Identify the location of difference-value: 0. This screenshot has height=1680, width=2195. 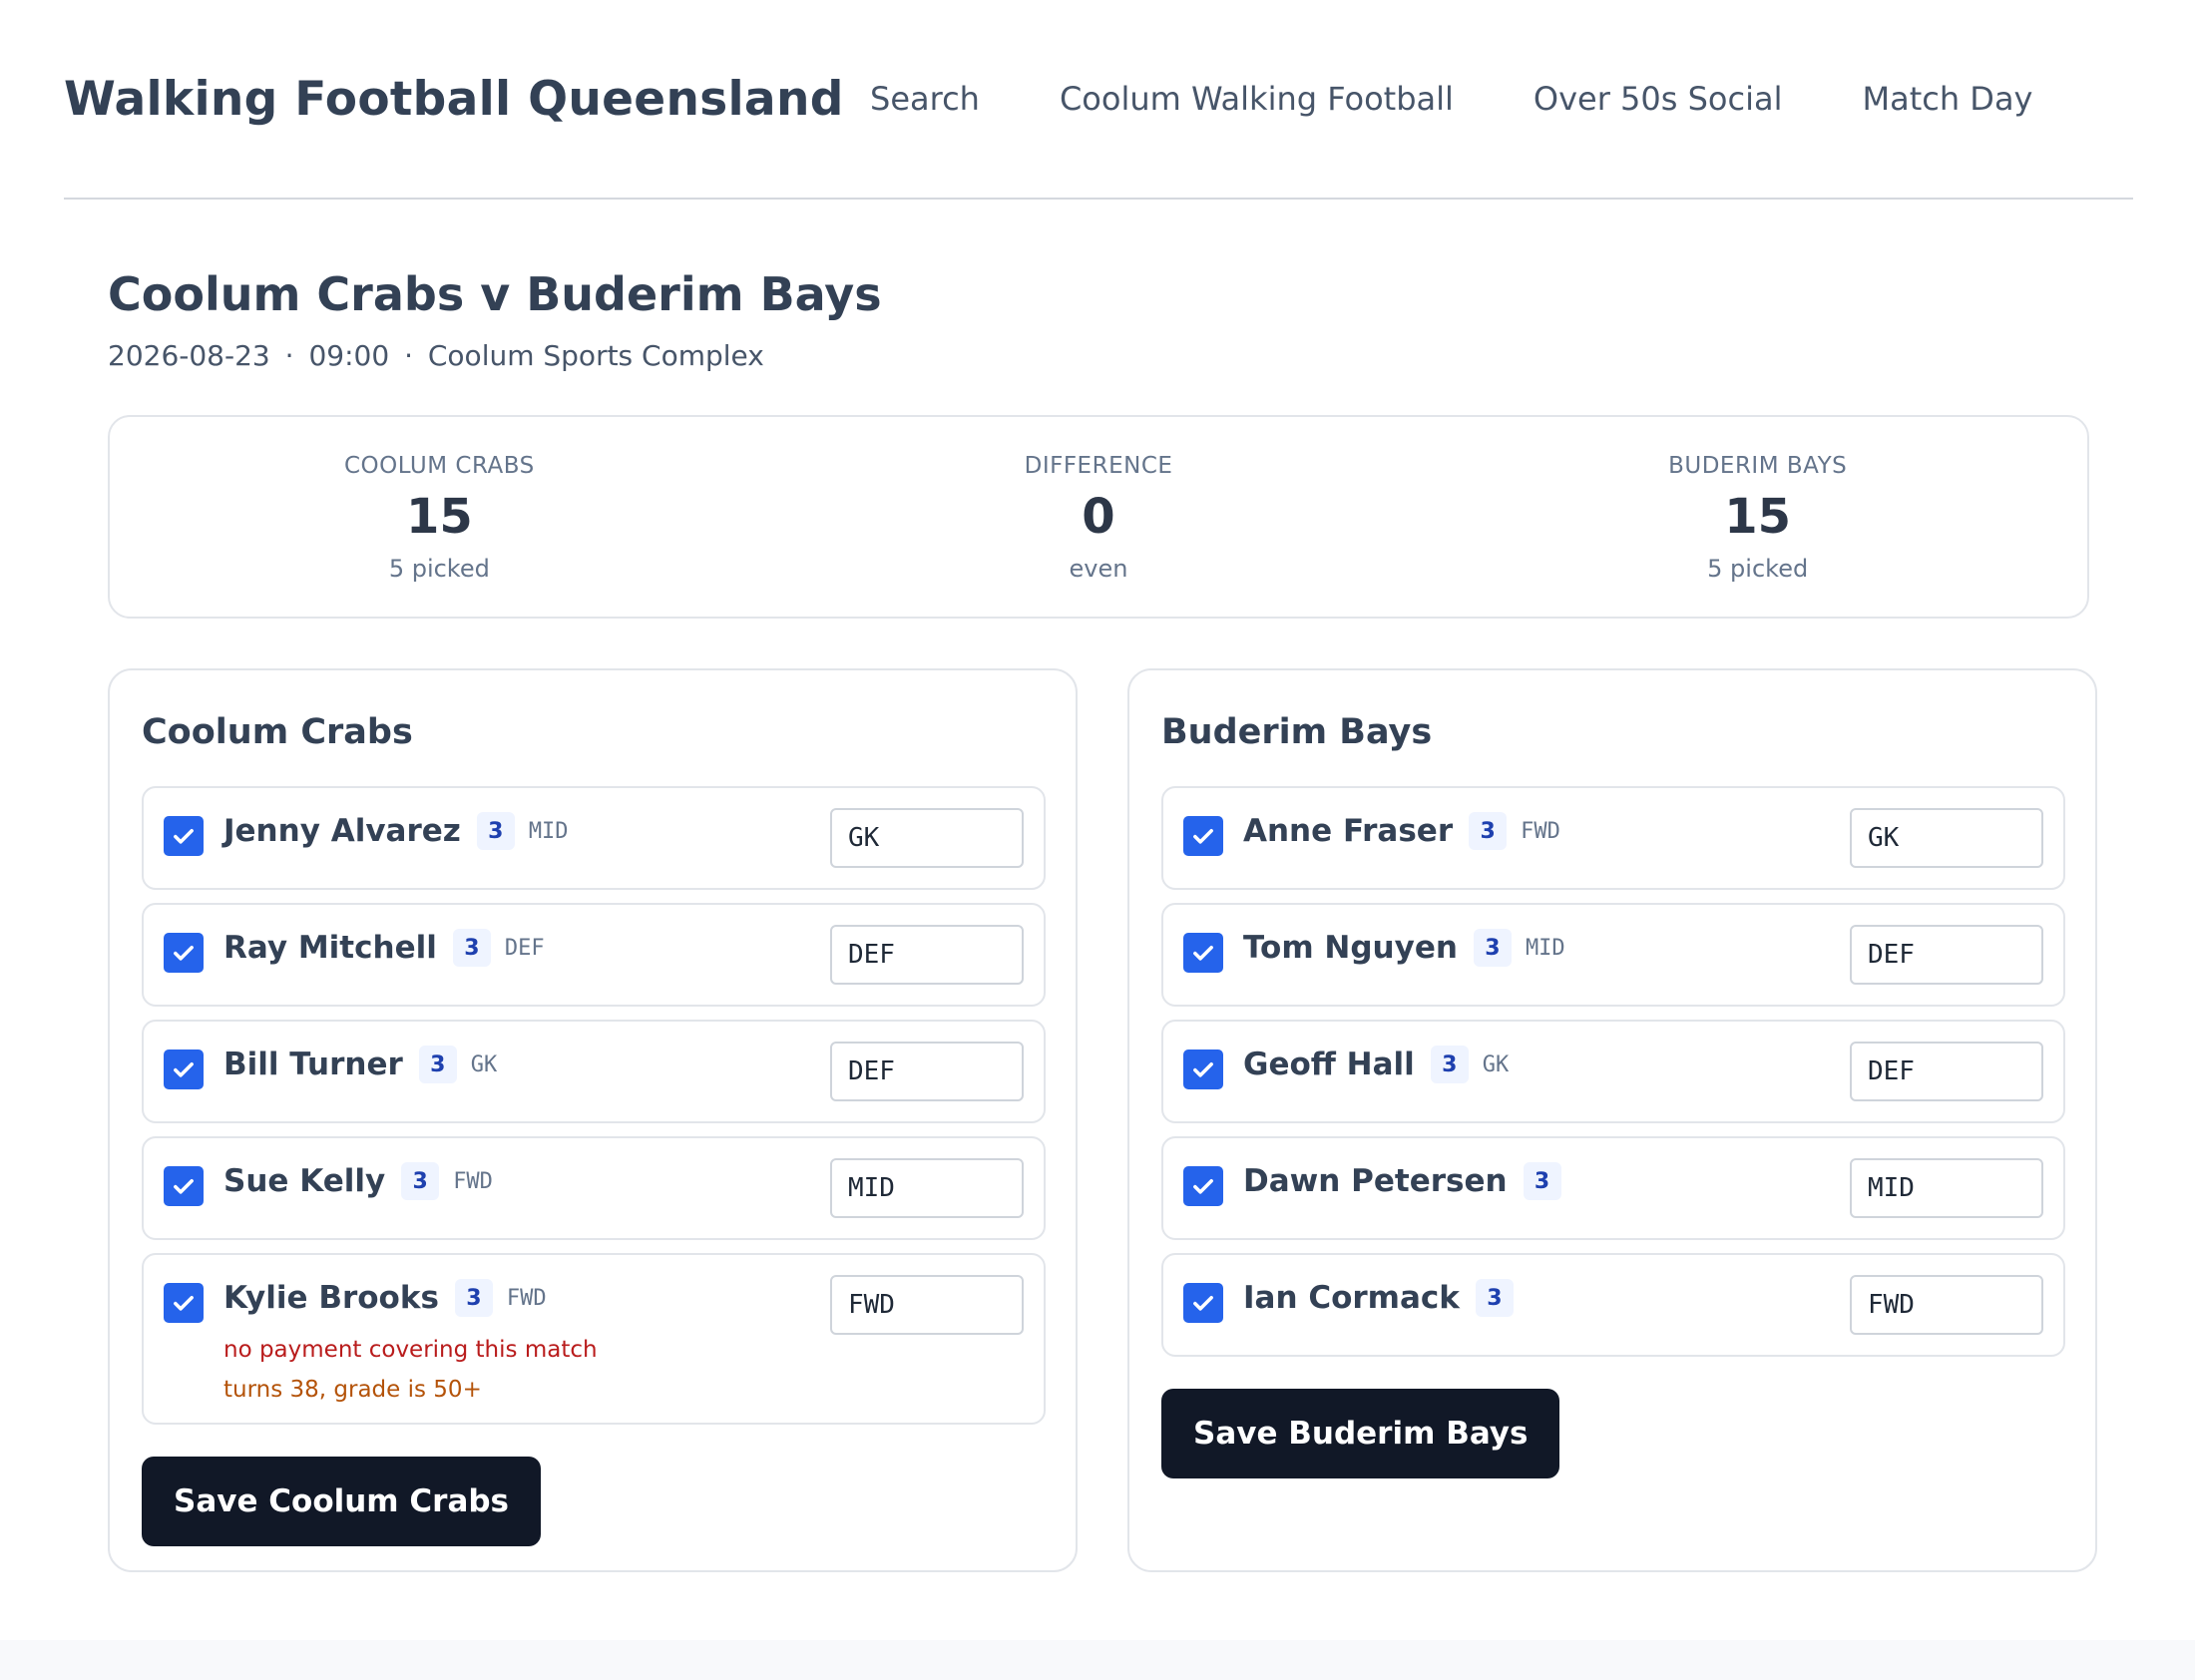
(1098, 517).